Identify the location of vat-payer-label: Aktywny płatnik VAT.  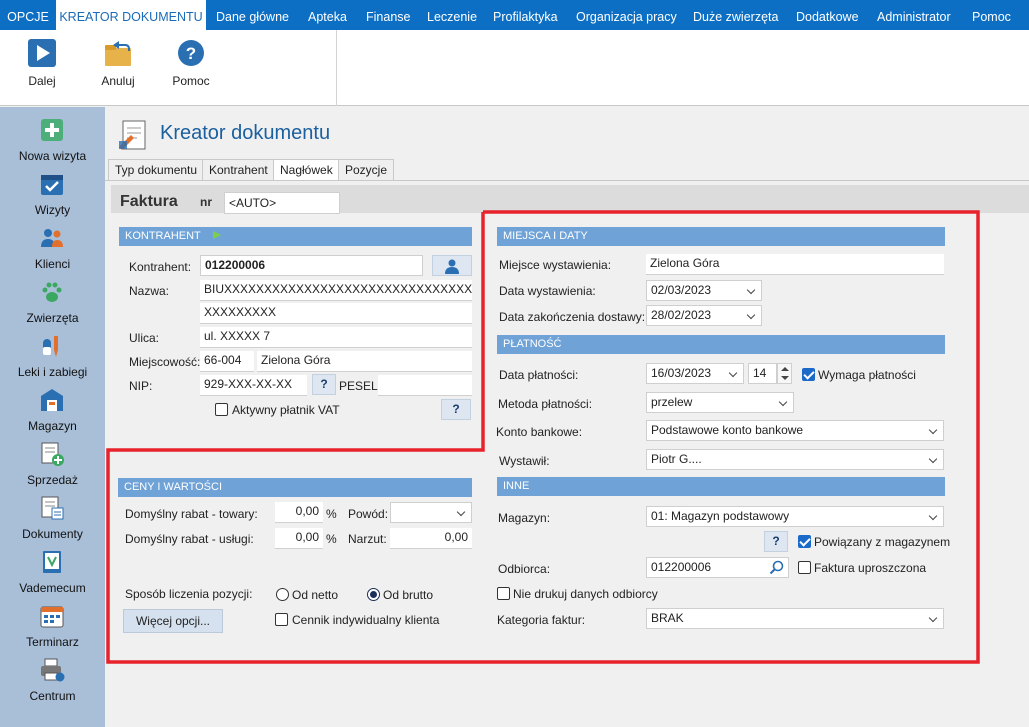
(286, 410).